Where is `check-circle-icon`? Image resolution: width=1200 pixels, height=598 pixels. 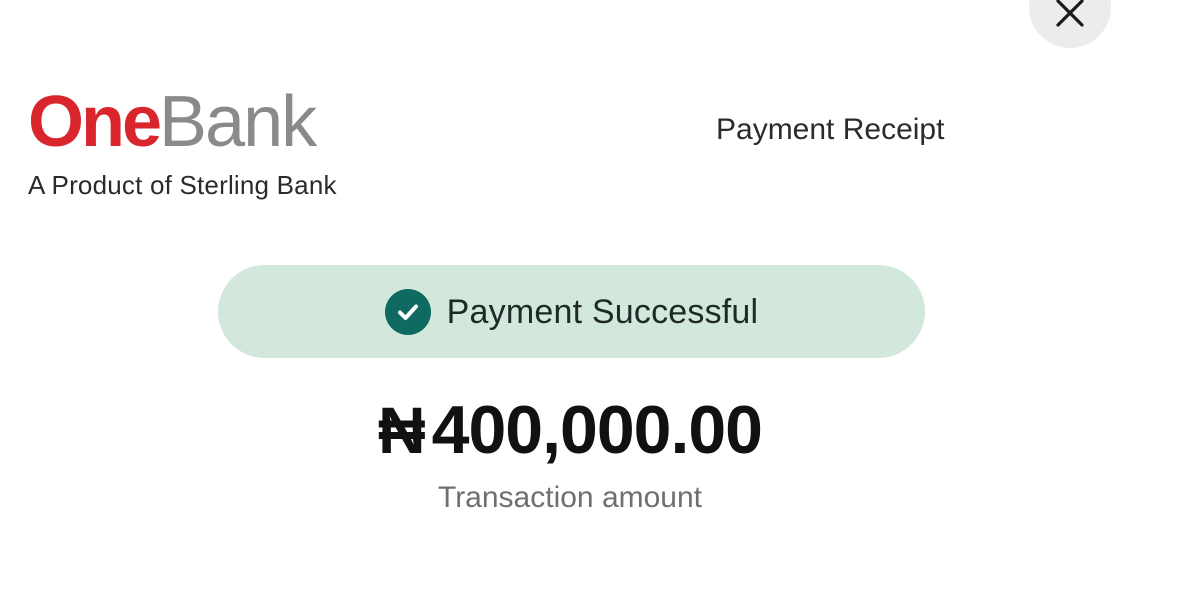 check-circle-icon is located at coordinates (407, 311).